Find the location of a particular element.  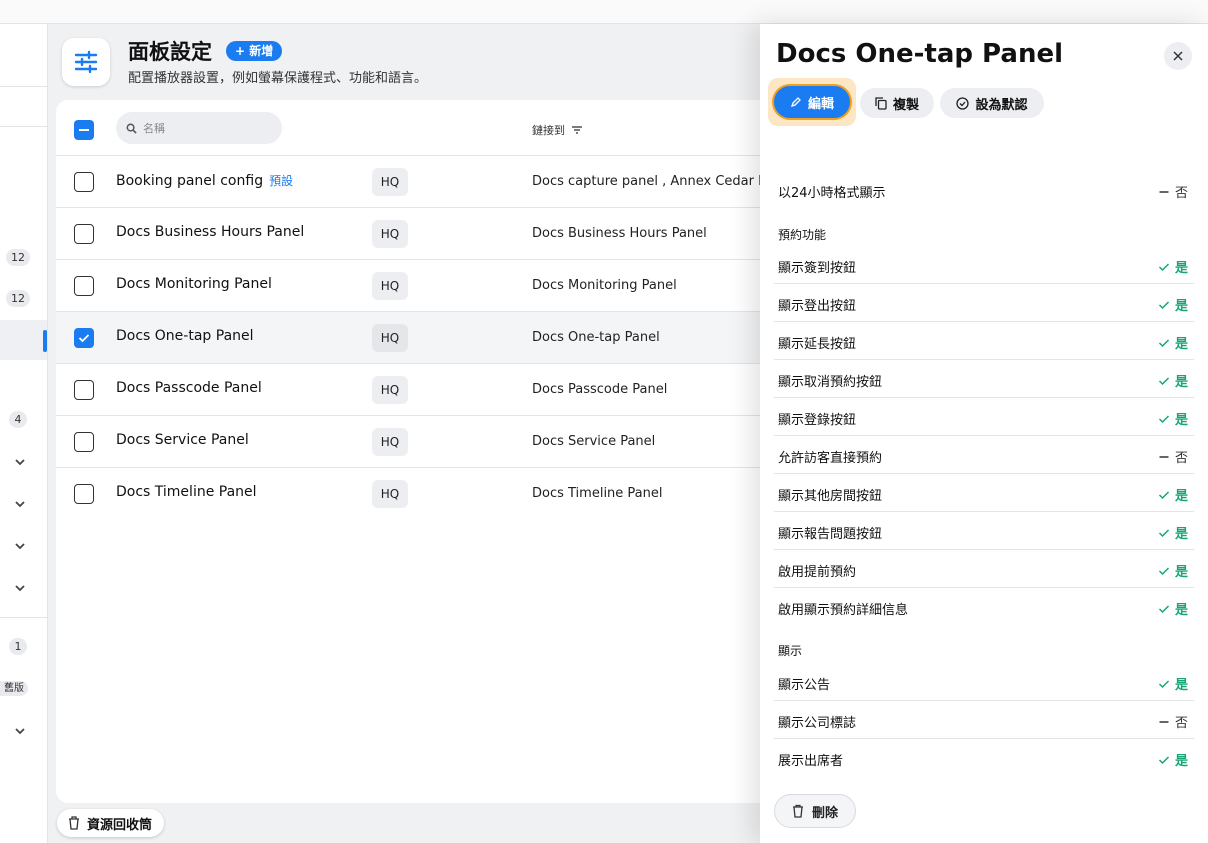

row-name: Docs One-tap Panel is located at coordinates (185, 336).